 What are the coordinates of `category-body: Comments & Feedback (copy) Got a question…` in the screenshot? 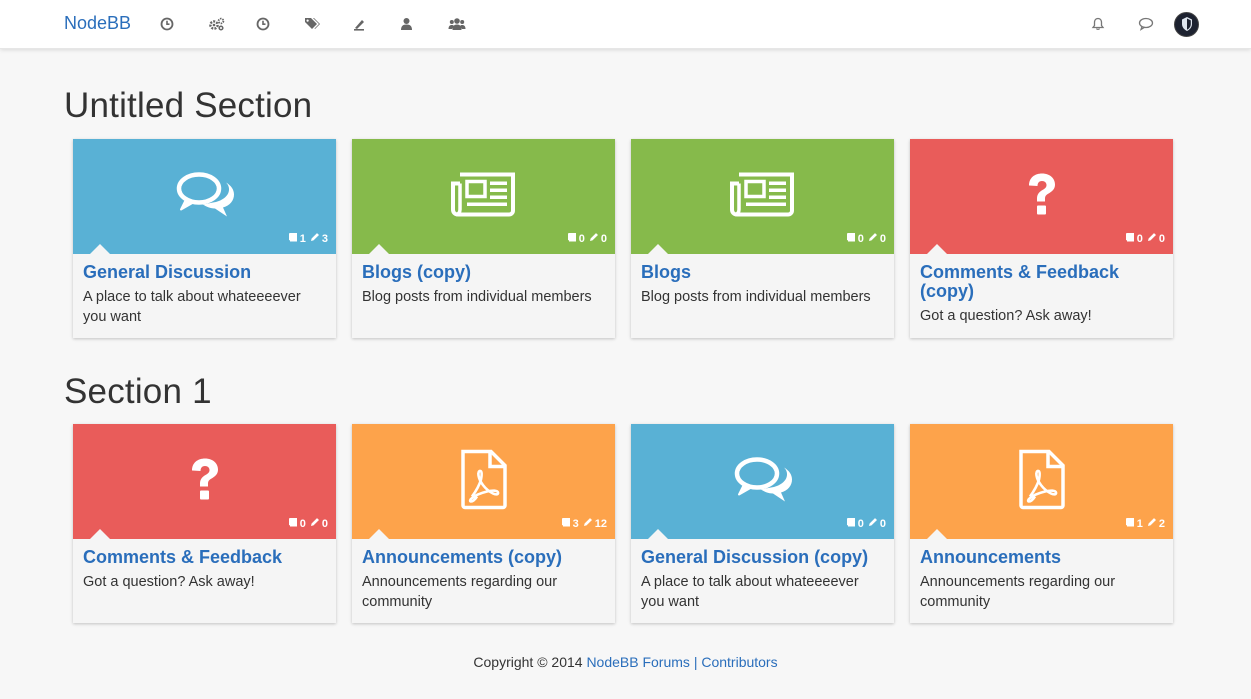 It's located at (1041, 290).